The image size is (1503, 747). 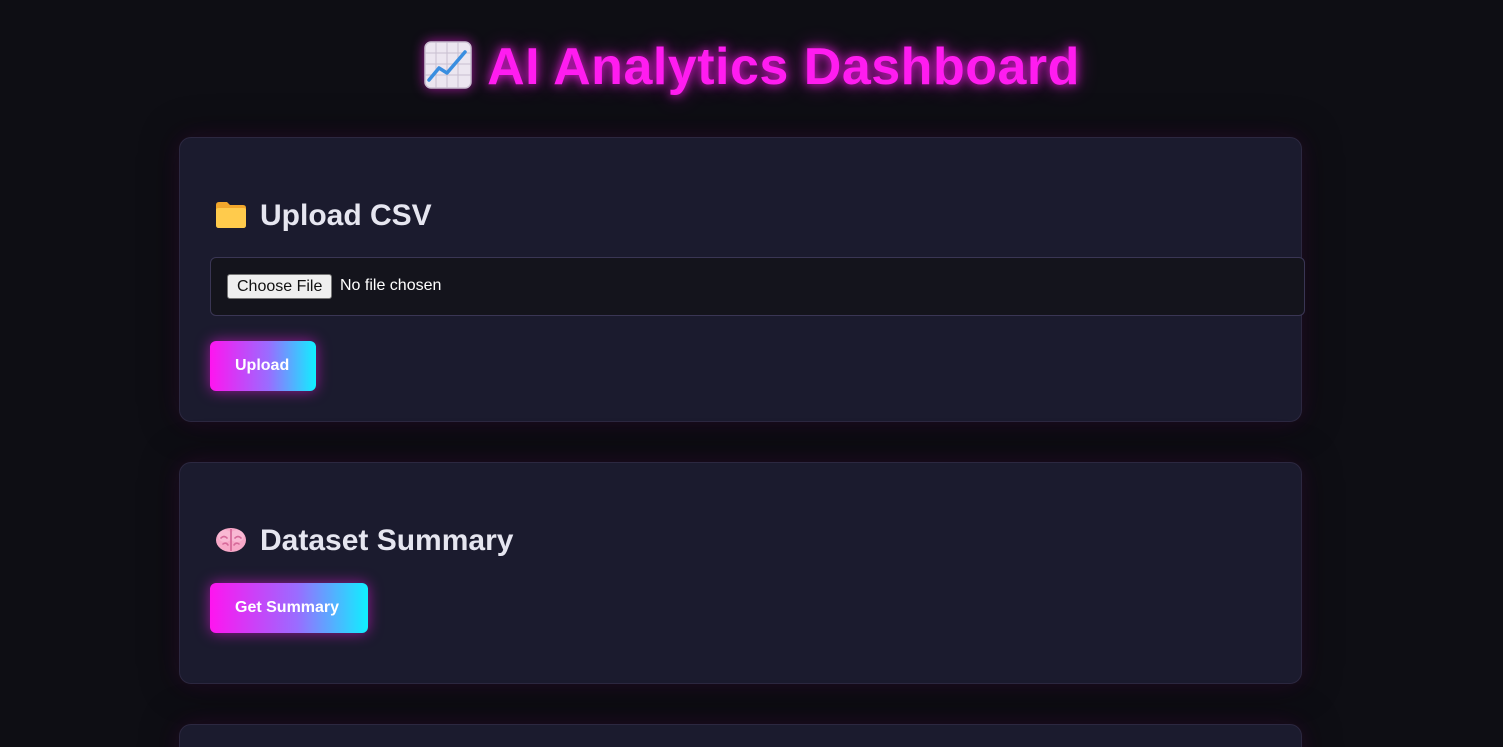 I want to click on upload-button: Upload, so click(x=263, y=366).